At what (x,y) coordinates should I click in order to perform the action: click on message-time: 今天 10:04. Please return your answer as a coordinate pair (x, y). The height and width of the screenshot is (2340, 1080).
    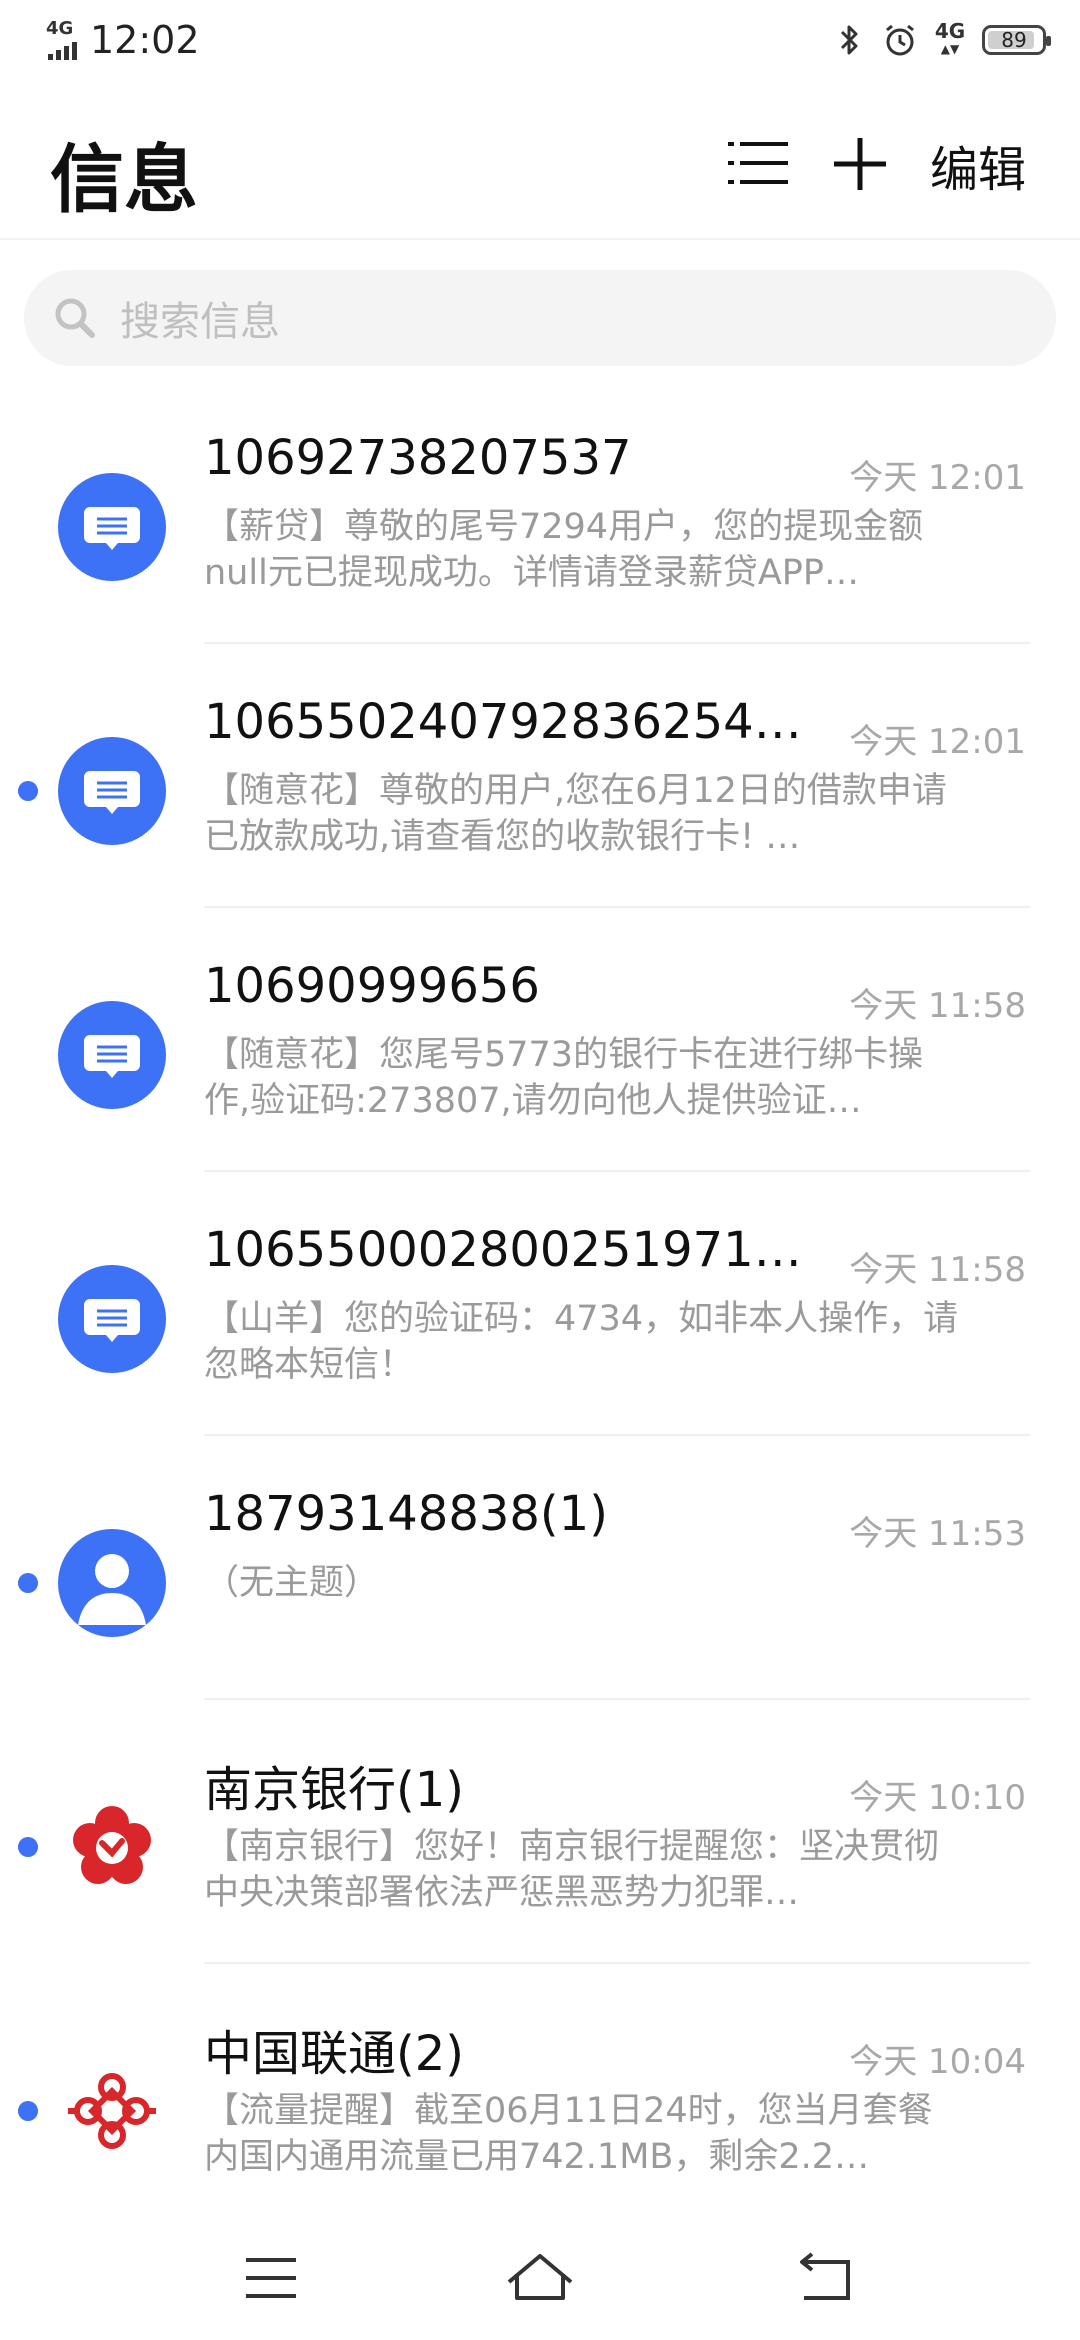
    Looking at the image, I should click on (937, 2062).